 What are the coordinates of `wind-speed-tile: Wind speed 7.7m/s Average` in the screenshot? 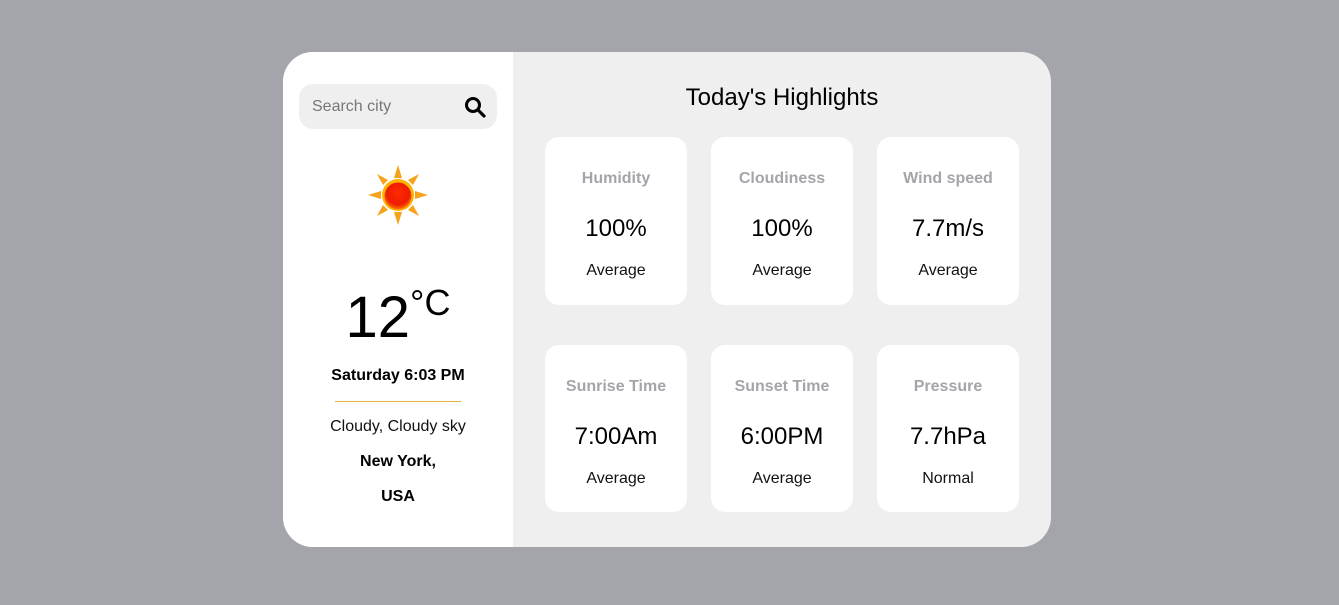 It's located at (948, 221).